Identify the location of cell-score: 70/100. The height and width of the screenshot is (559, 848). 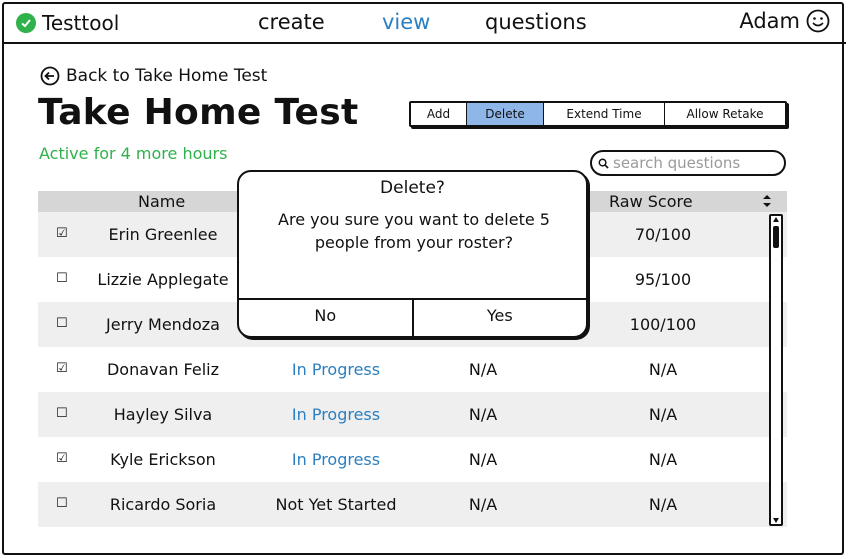
(663, 234).